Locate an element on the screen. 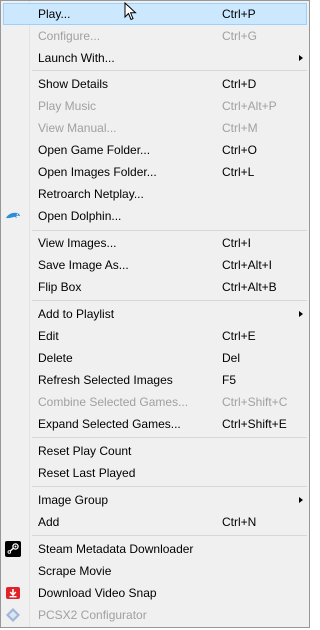  menu-item-play-music: Play Music Ctrl+Alt+P is located at coordinates (155, 106).